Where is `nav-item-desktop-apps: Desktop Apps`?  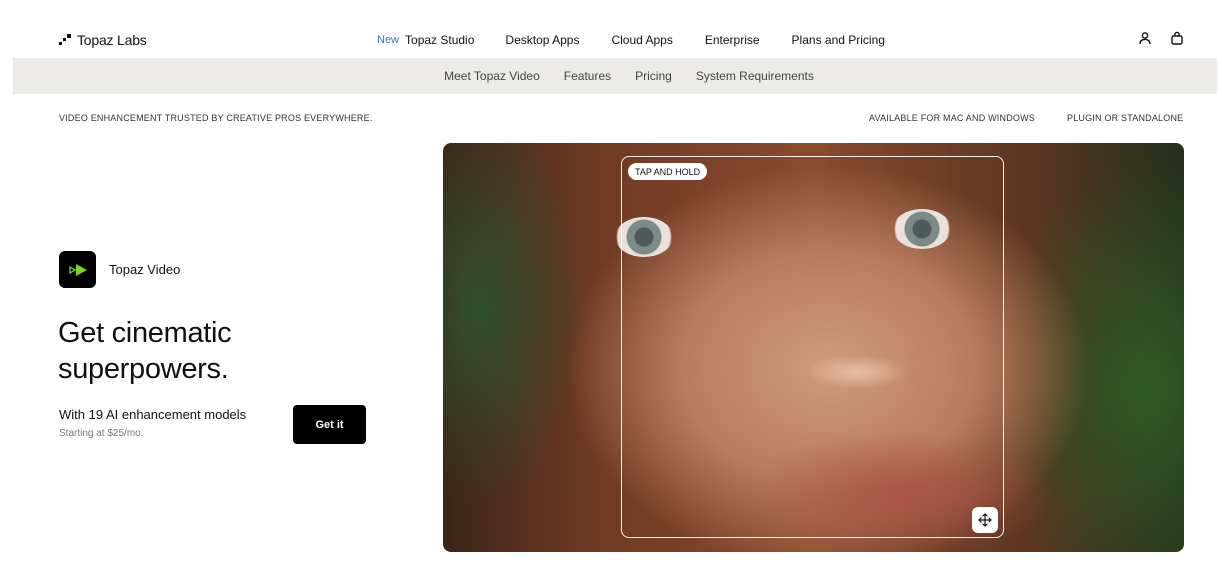
nav-item-desktop-apps: Desktop Apps is located at coordinates (542, 40).